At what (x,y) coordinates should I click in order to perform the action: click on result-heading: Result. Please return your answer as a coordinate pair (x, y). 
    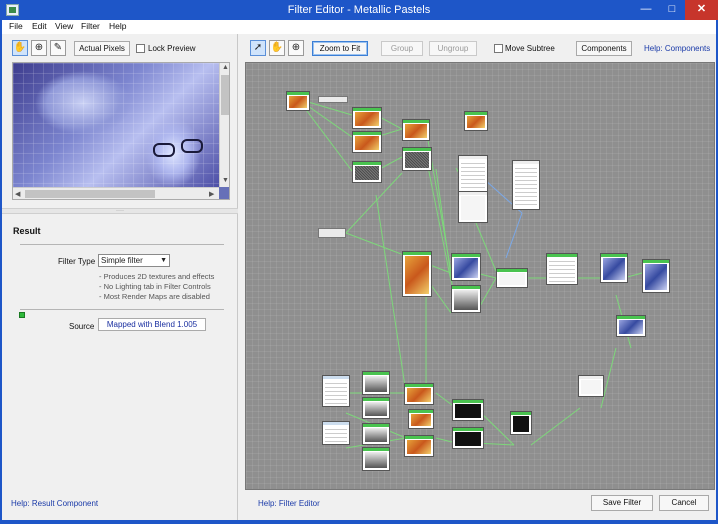
    Looking at the image, I should click on (27, 231).